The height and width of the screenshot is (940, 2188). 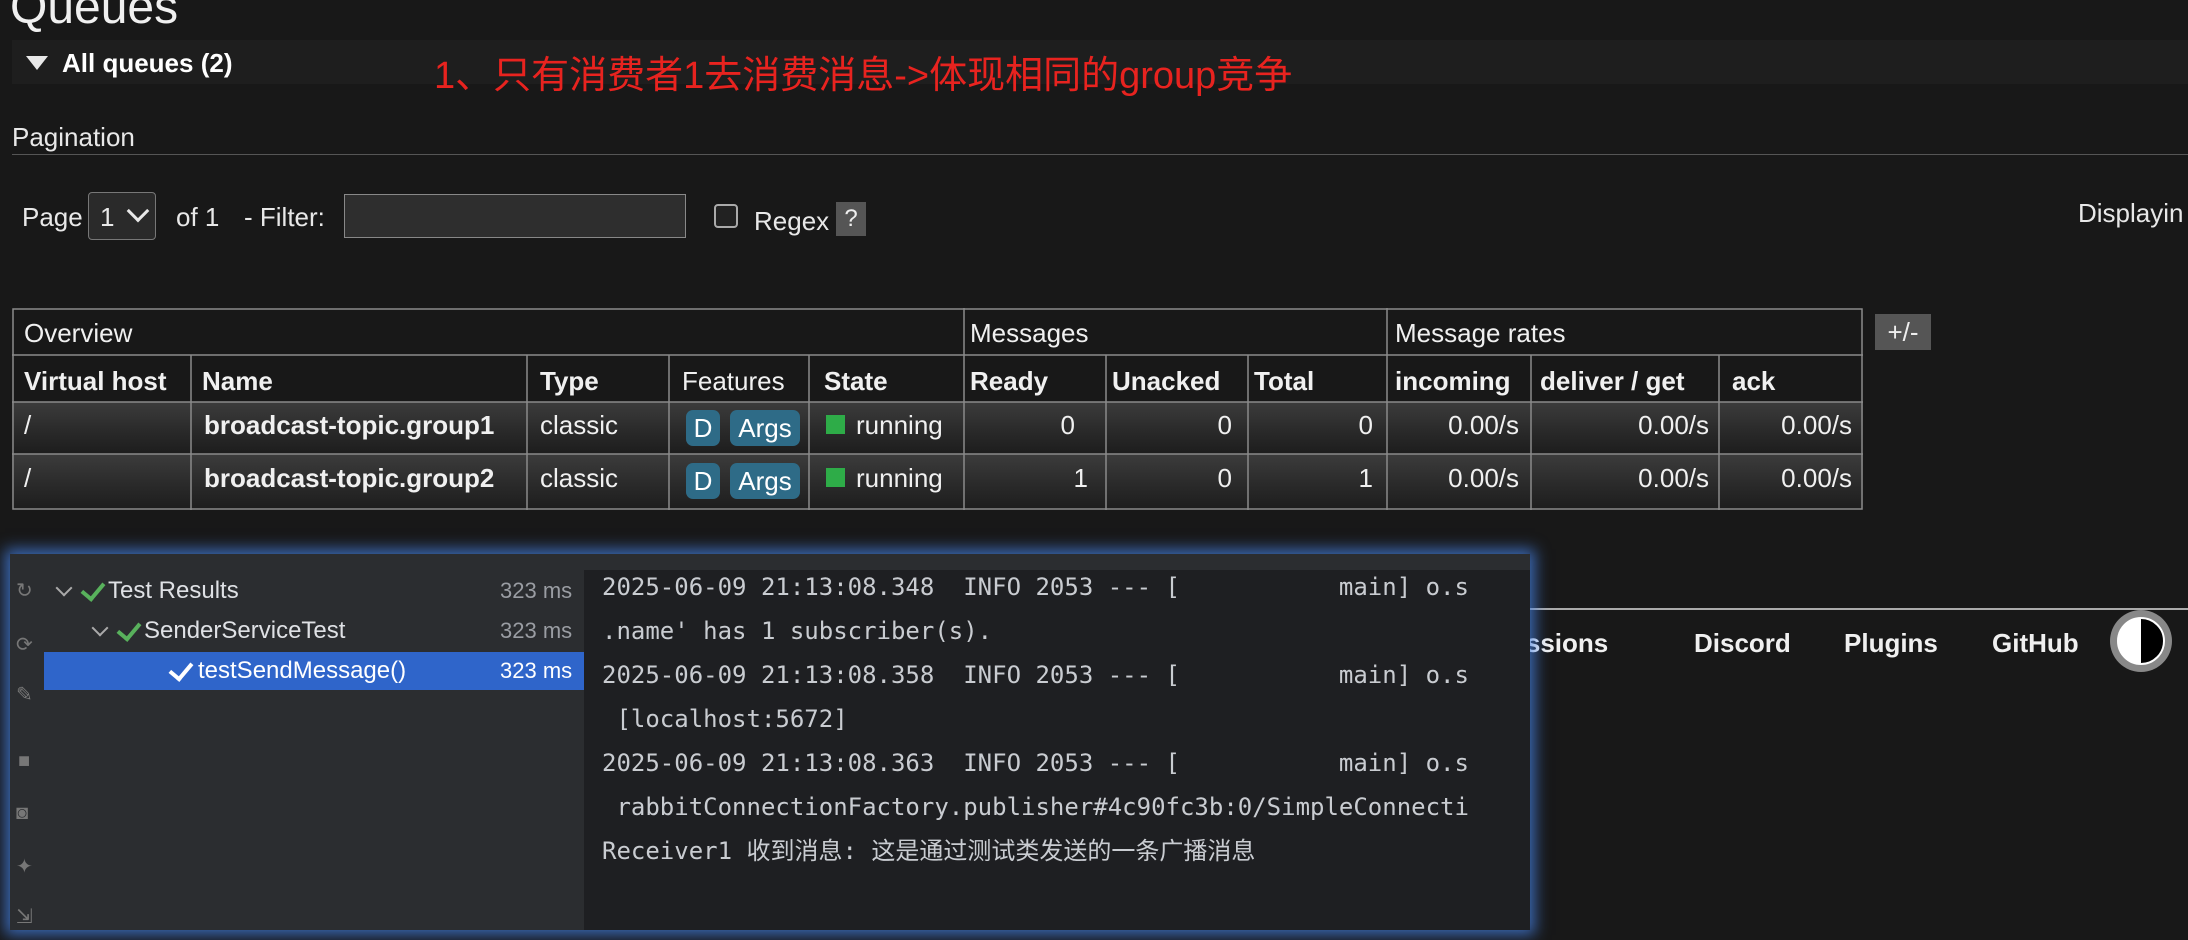 I want to click on column-header-ack: ack, so click(x=1753, y=381).